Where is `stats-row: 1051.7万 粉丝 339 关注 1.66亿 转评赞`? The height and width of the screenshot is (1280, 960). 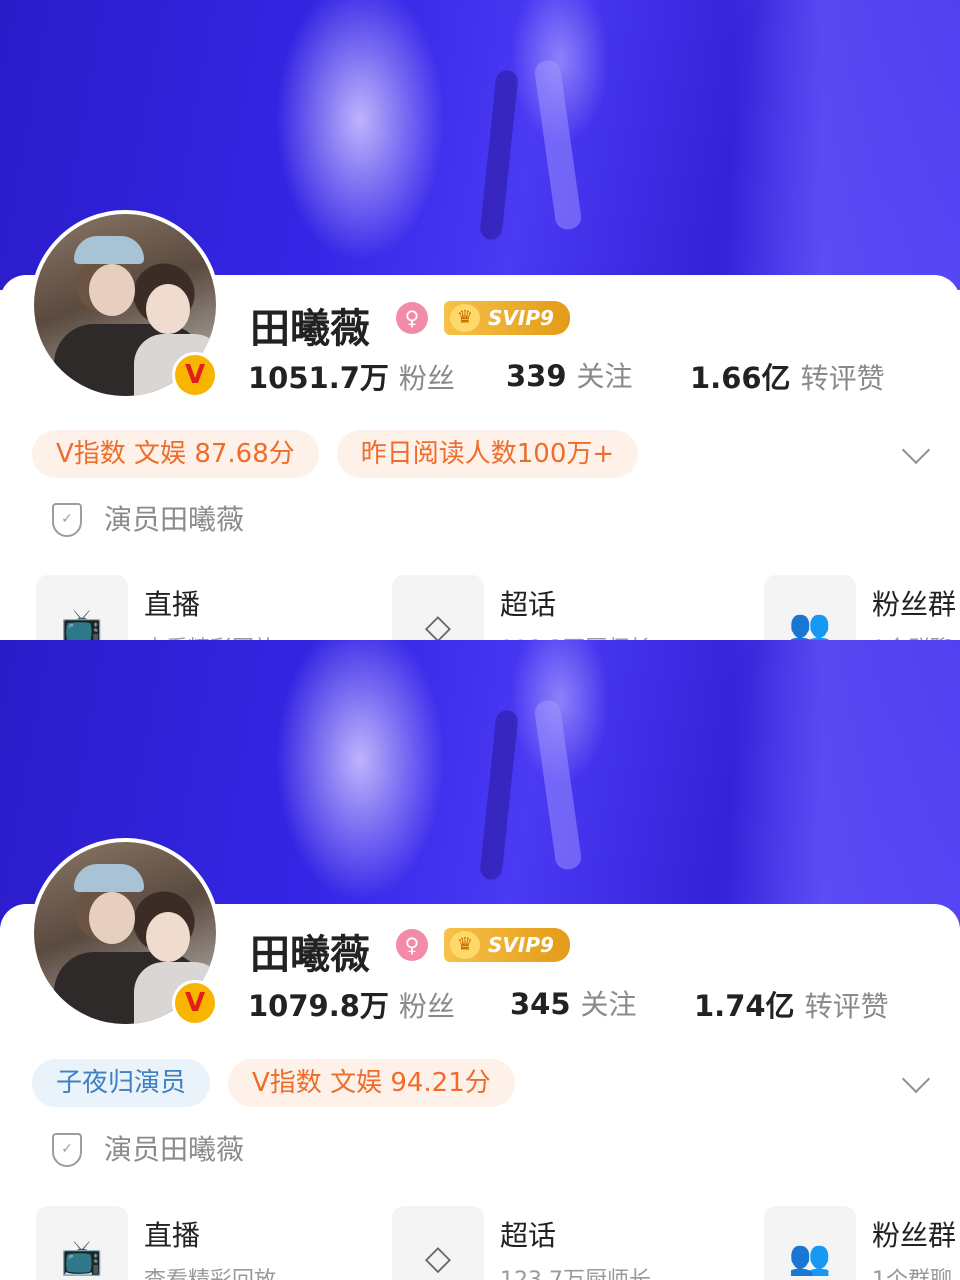
stats-row: 1051.7万 粉丝 339 关注 1.66亿 转评赞 is located at coordinates (584, 377).